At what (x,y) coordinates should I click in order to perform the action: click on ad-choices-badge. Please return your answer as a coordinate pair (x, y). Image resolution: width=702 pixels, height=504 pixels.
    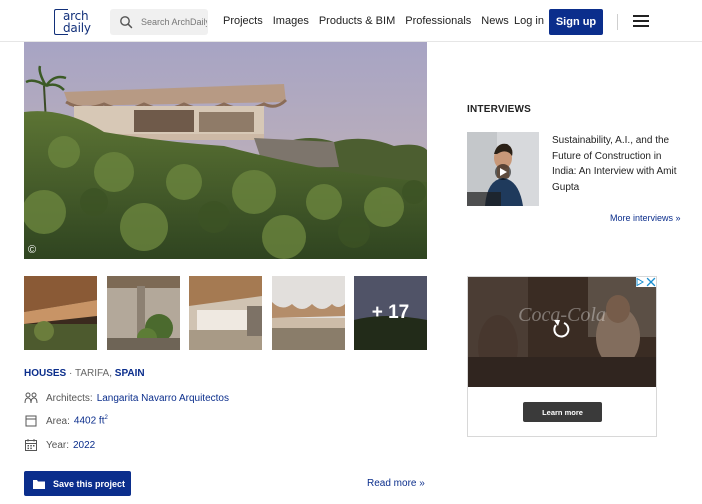
    Looking at the image, I should click on (646, 282).